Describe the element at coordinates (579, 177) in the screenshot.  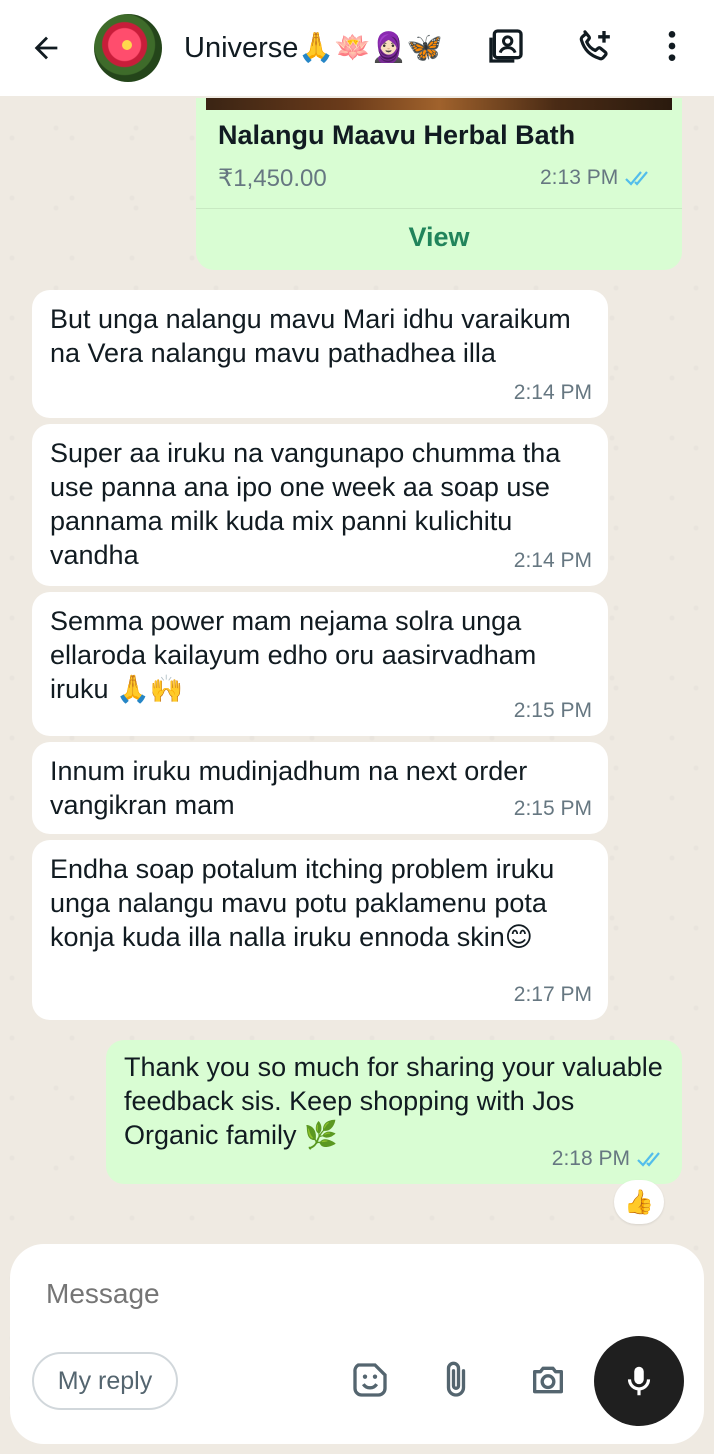
I see `time-label: 2:13 PM` at that location.